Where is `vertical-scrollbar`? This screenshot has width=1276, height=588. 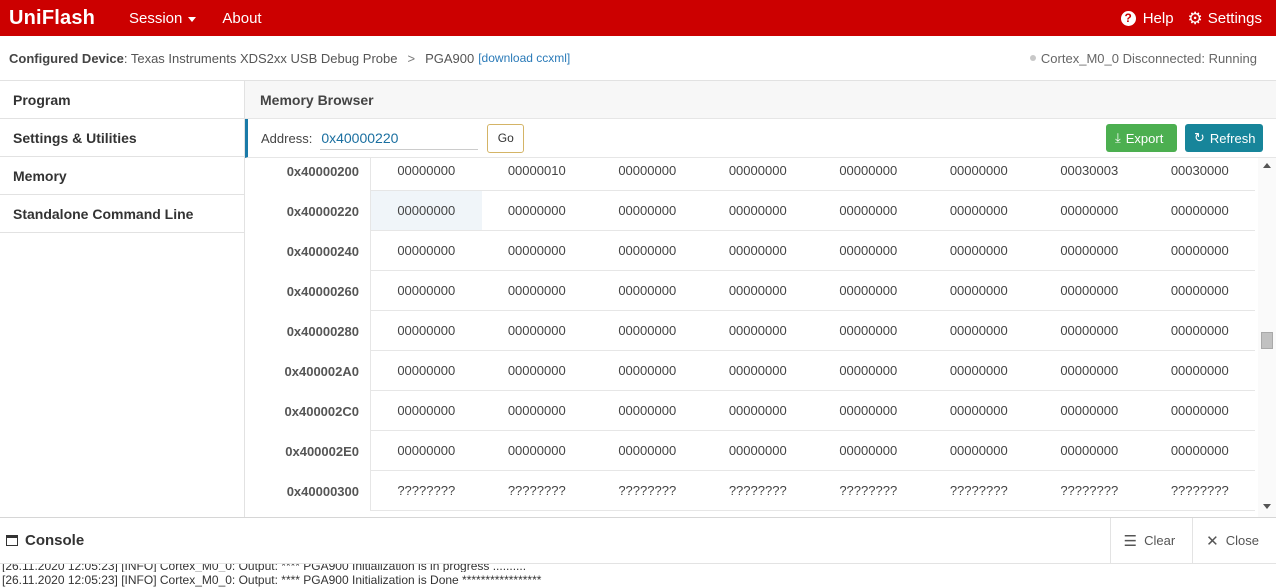 vertical-scrollbar is located at coordinates (1267, 337).